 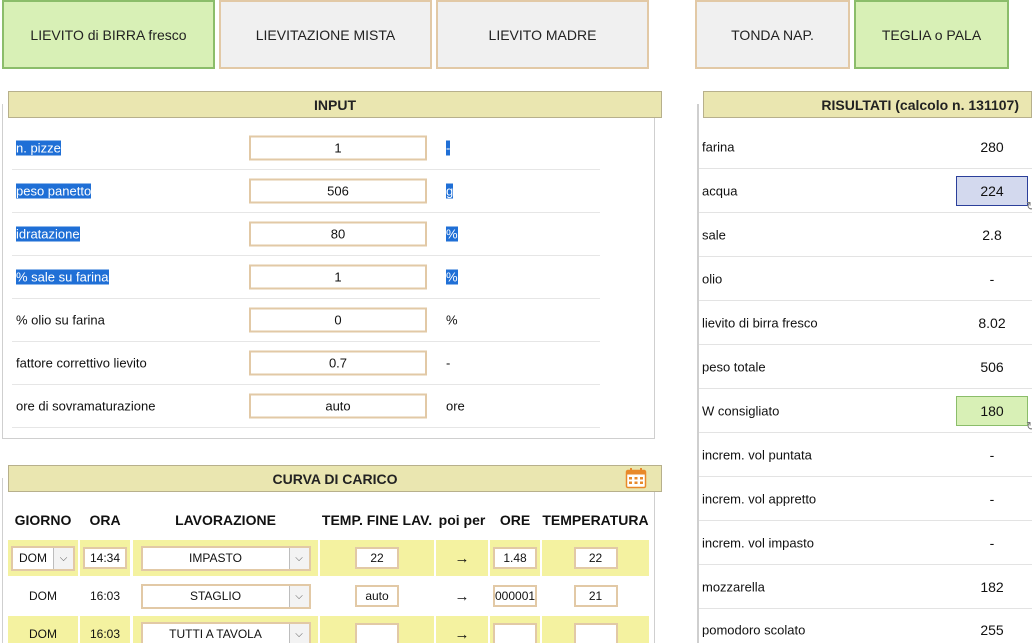 I want to click on step-select: TUTTI A TAVOLA ⌵, so click(x=225, y=632).